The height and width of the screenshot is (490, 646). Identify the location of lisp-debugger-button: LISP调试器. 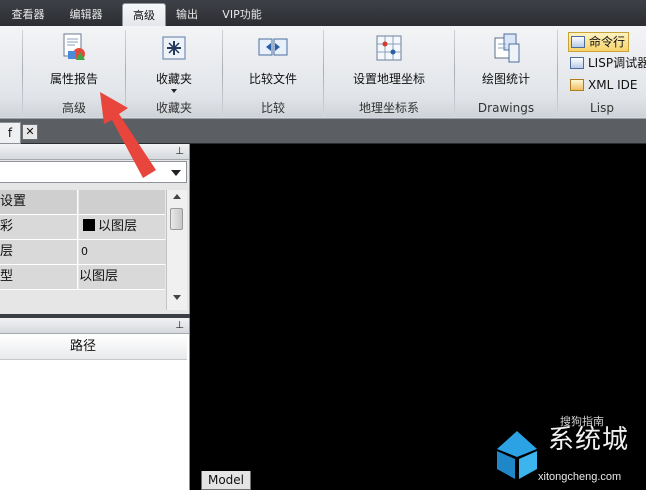
(607, 63).